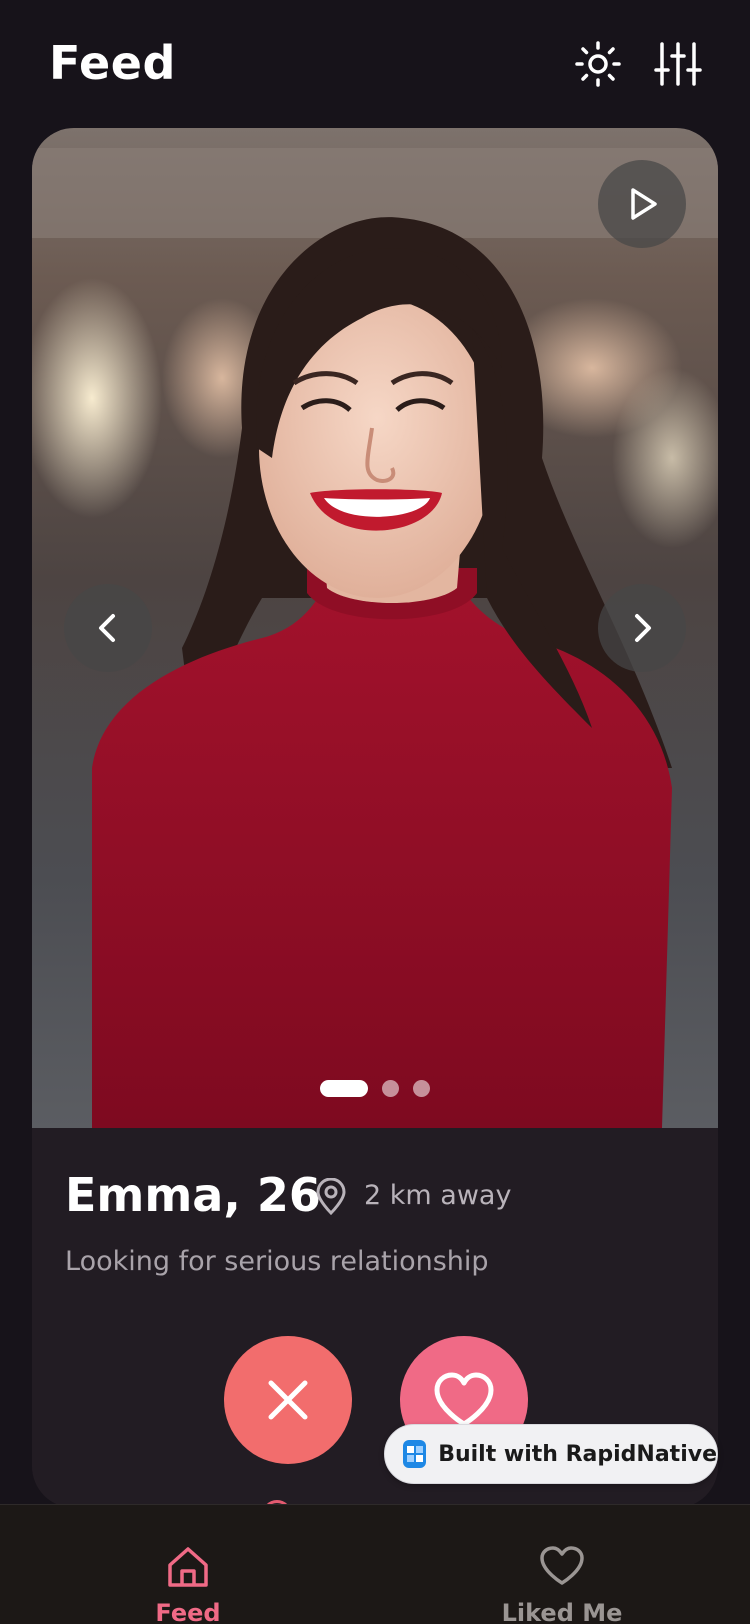 The image size is (750, 1624). Describe the element at coordinates (577, 1454) in the screenshot. I see `badge-text: Built with RapidNative` at that location.